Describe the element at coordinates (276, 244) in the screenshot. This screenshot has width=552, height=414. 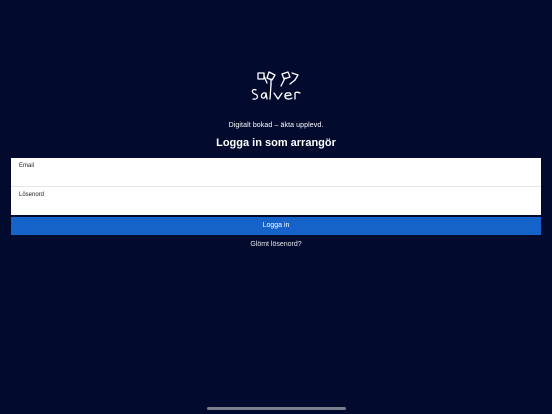
I see `forgot-password-link: Glömt lösenord?` at that location.